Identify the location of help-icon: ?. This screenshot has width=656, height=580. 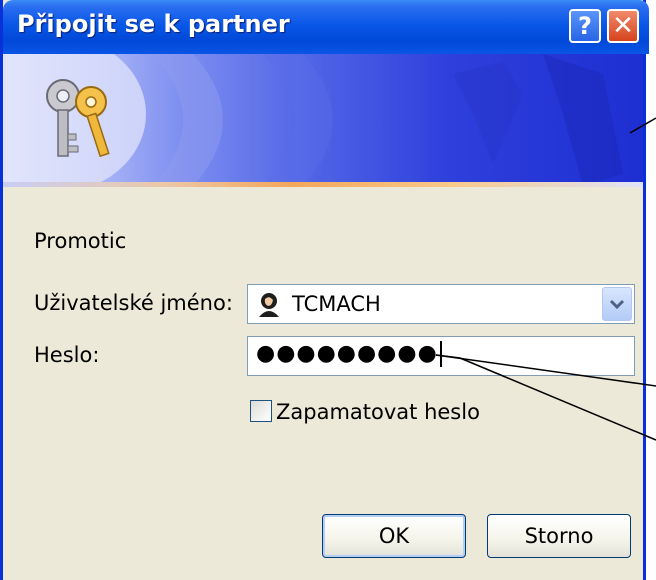
(585, 26).